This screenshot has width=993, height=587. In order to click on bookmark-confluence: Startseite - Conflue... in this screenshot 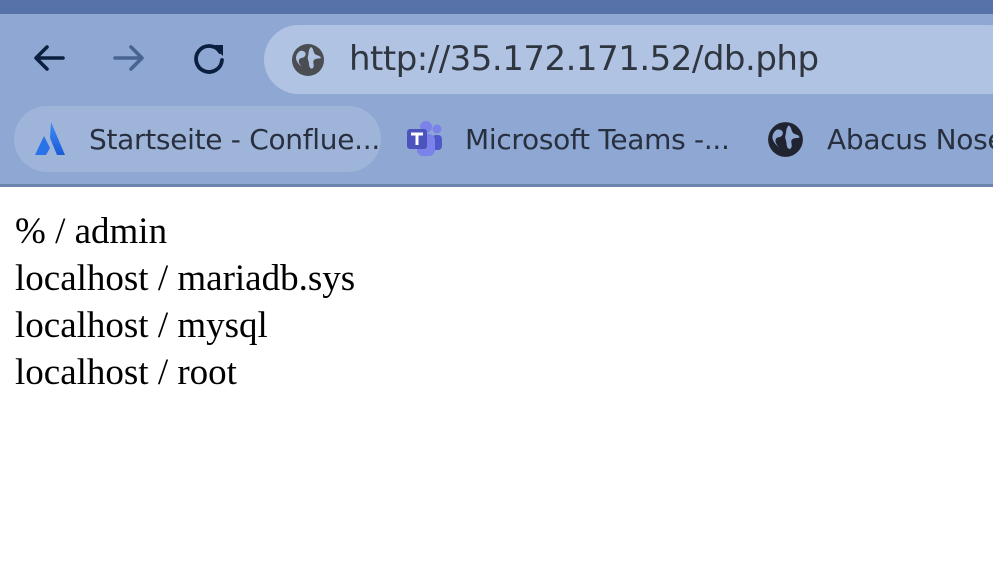, I will do `click(197, 139)`.